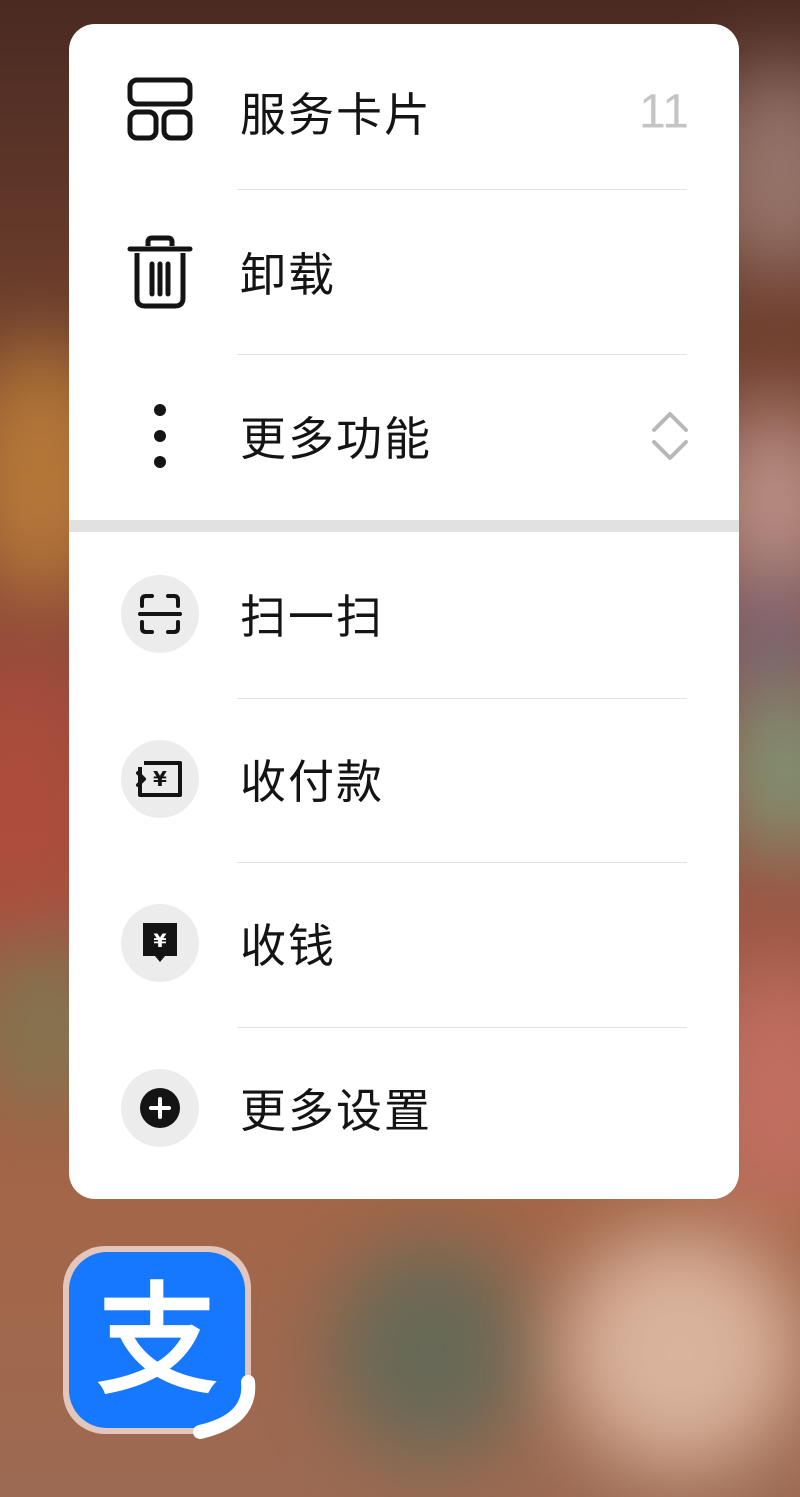 This screenshot has height=1497, width=800. Describe the element at coordinates (288, 275) in the screenshot. I see `menu-item-label: 卸载` at that location.